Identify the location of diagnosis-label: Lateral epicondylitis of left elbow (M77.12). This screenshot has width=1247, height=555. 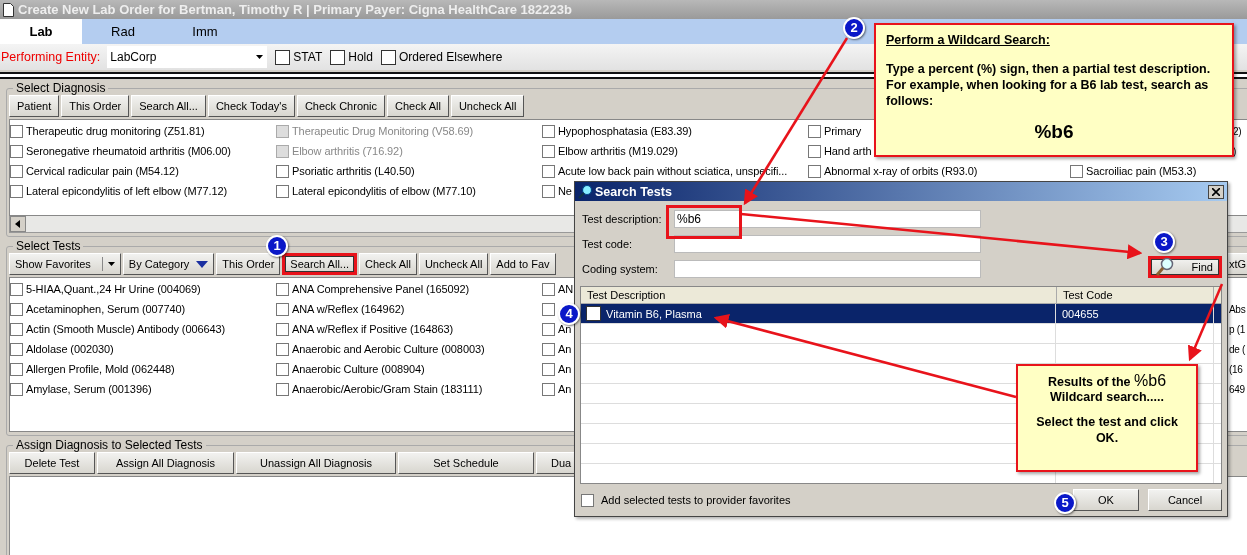
(127, 191).